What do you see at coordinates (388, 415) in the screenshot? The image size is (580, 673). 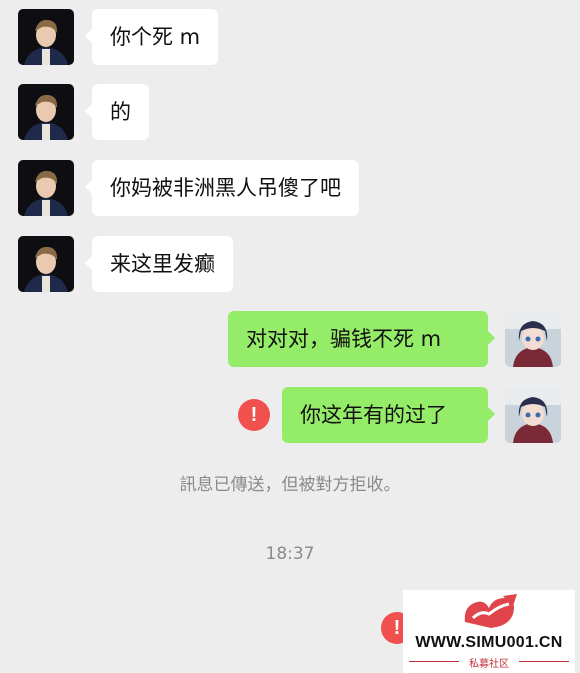 I see `message-bubble-outgoing: 你这年有的过了` at bounding box center [388, 415].